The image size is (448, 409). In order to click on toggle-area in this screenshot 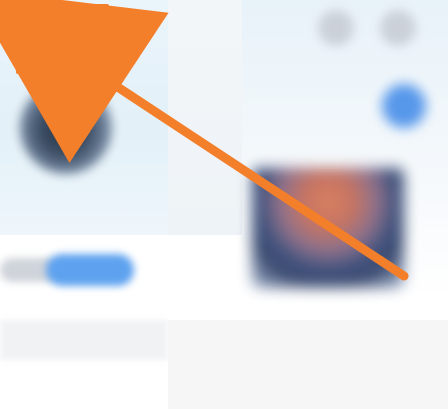, I will do `click(84, 270)`.